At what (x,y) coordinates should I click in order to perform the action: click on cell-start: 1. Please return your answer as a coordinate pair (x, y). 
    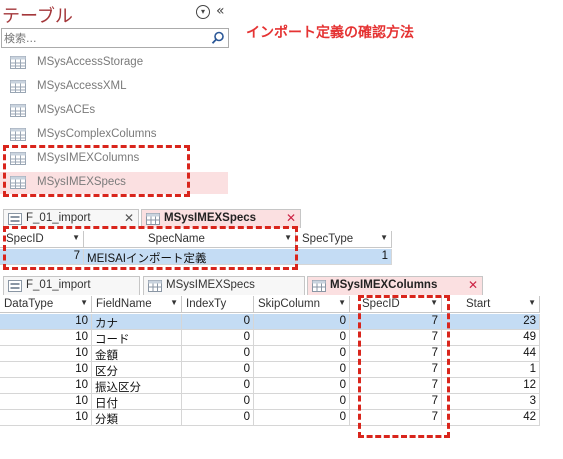
    Looking at the image, I should click on (491, 370).